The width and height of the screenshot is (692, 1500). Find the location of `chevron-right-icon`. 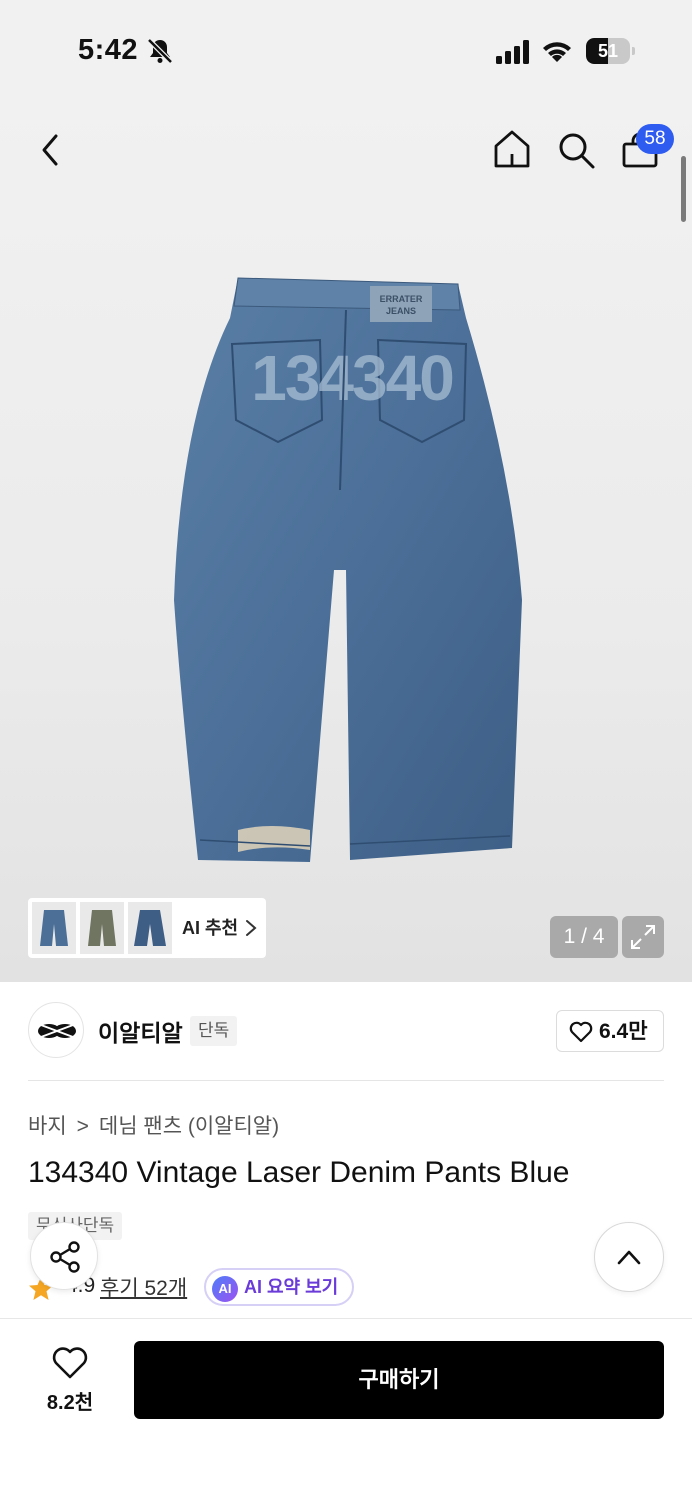

chevron-right-icon is located at coordinates (251, 928).